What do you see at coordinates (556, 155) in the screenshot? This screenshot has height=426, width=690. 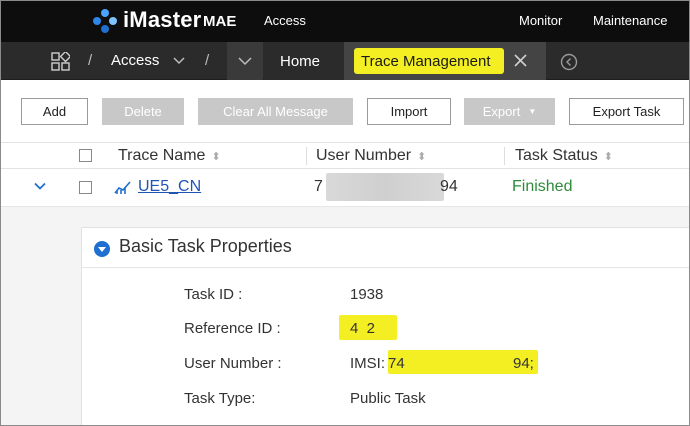 I see `column-header-label: Task Status` at bounding box center [556, 155].